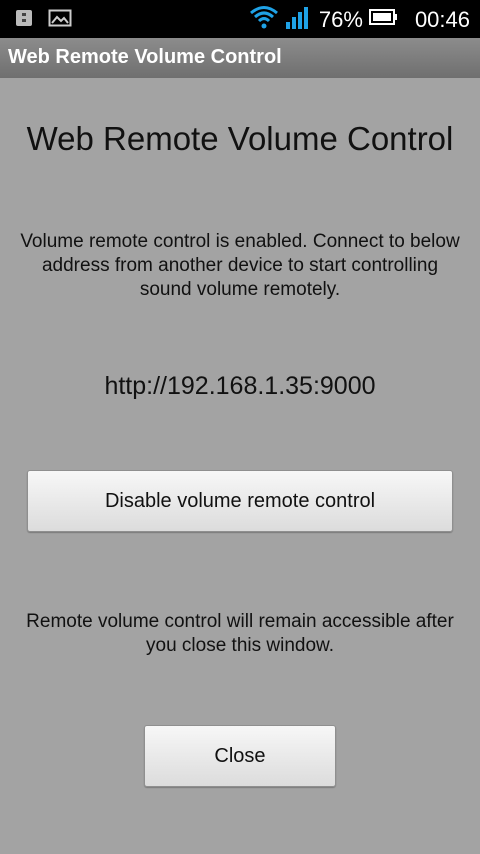 The width and height of the screenshot is (480, 854). I want to click on disable-remote-control-button: Disable volume remote control, so click(240, 501).